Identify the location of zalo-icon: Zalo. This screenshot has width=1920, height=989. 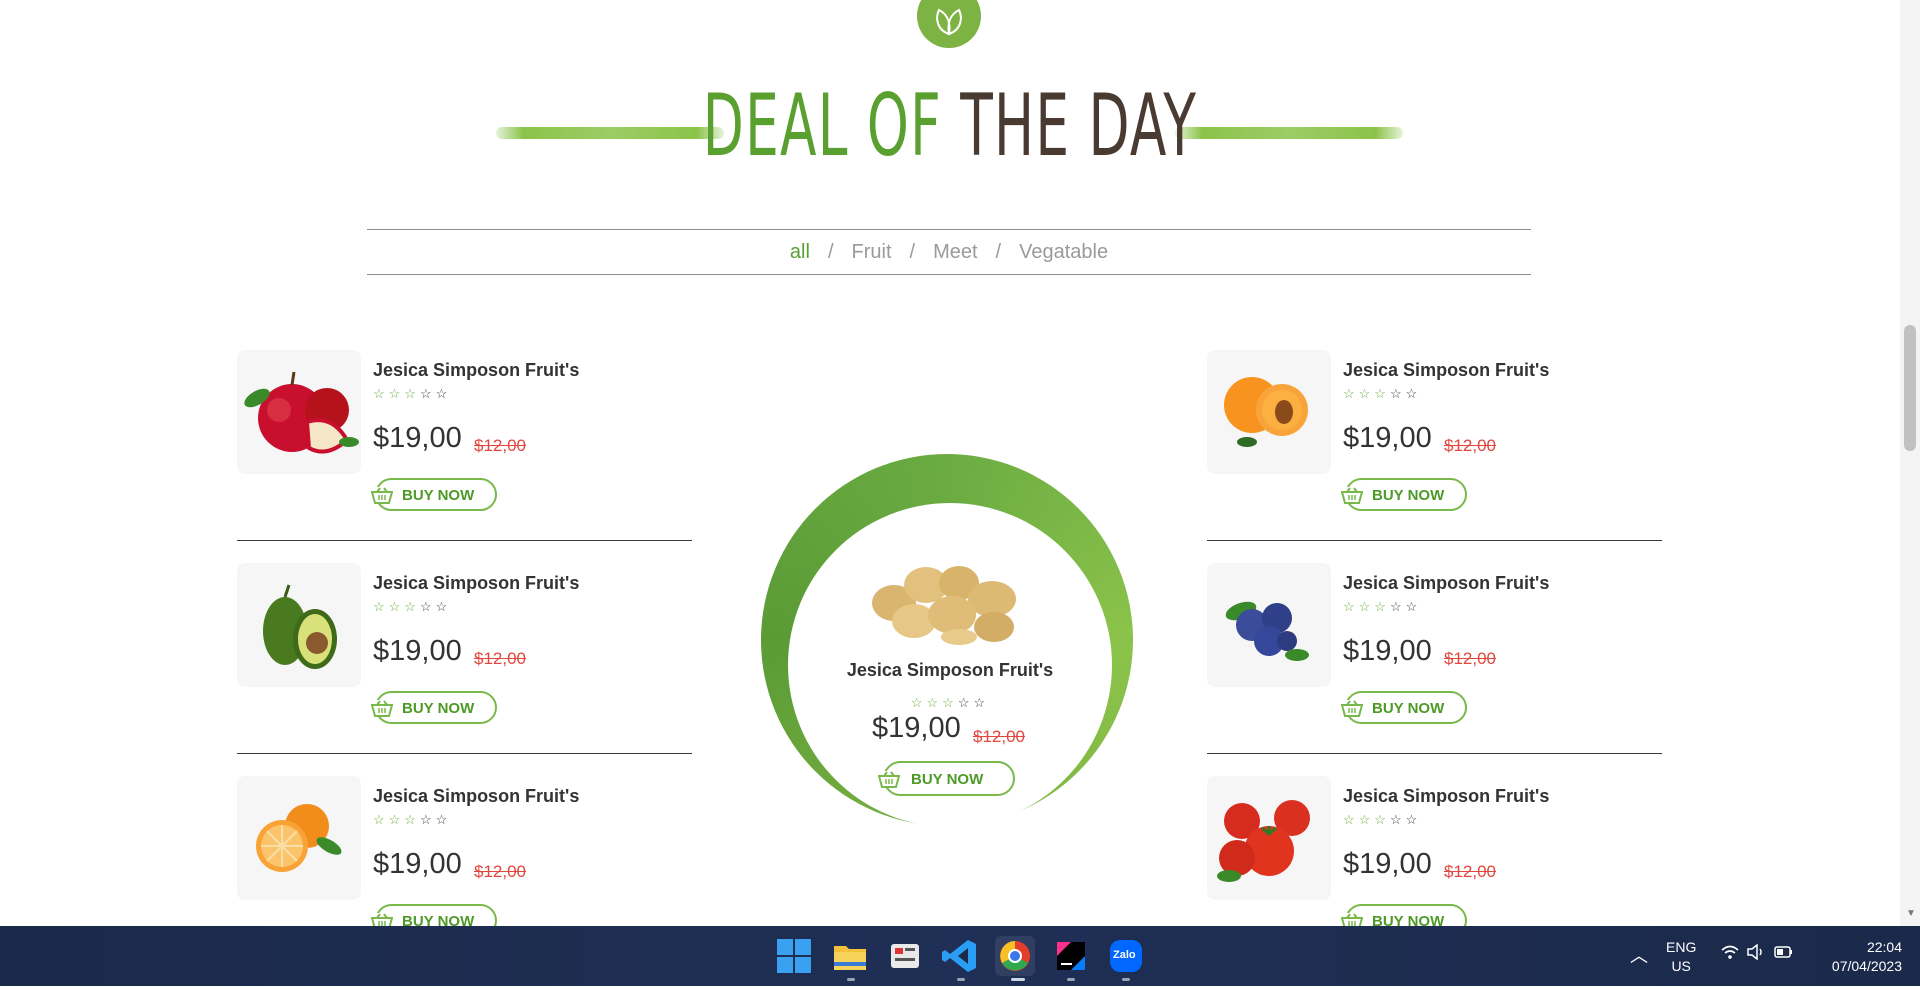
(1126, 956).